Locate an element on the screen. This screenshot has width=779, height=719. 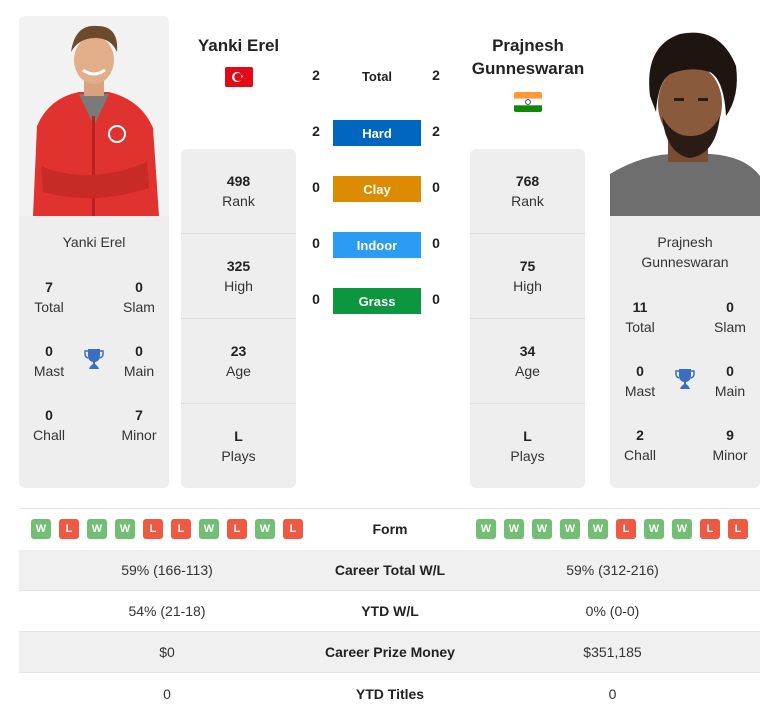
player1-stat-rank: 498 Rank is located at coordinates (238, 191).